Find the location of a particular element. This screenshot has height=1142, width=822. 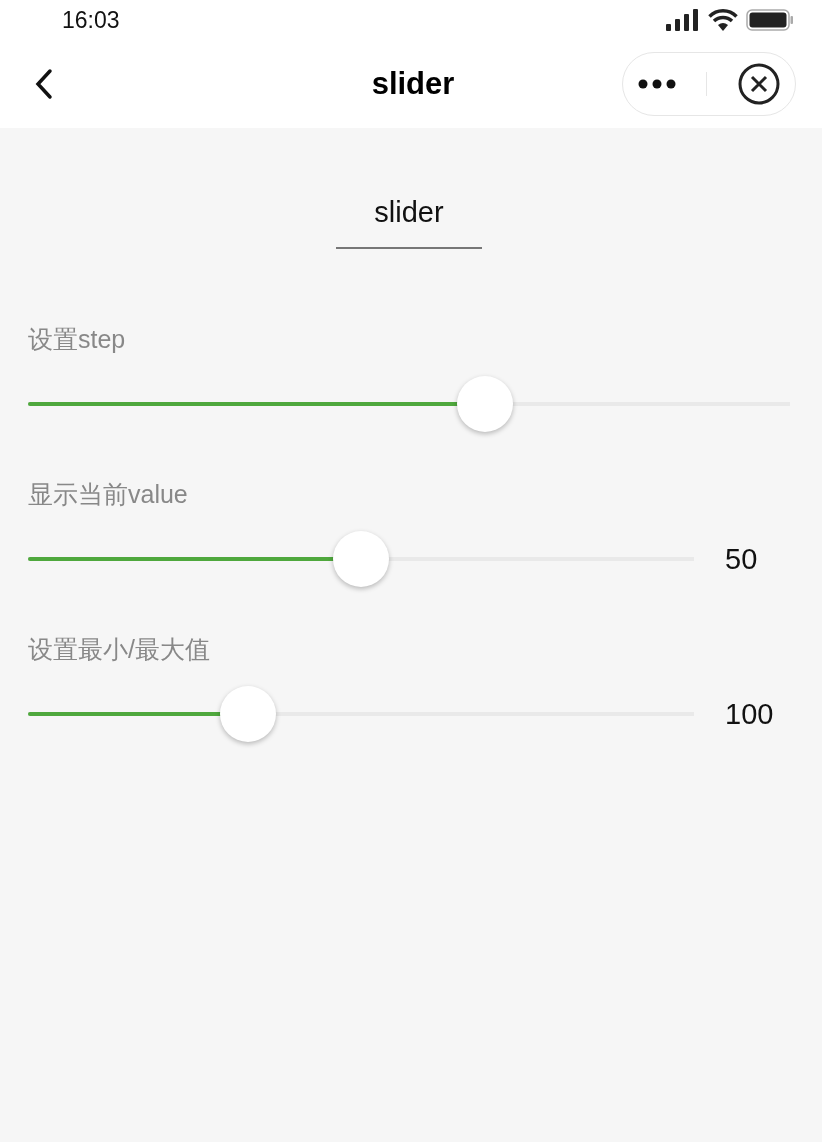

battery-icon is located at coordinates (770, 20).